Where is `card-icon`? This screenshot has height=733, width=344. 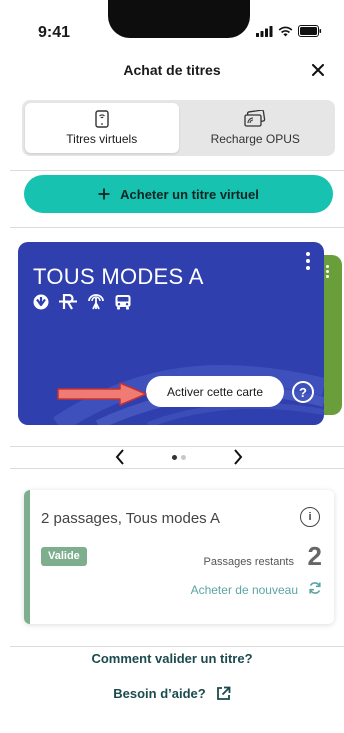
card-icon is located at coordinates (255, 118).